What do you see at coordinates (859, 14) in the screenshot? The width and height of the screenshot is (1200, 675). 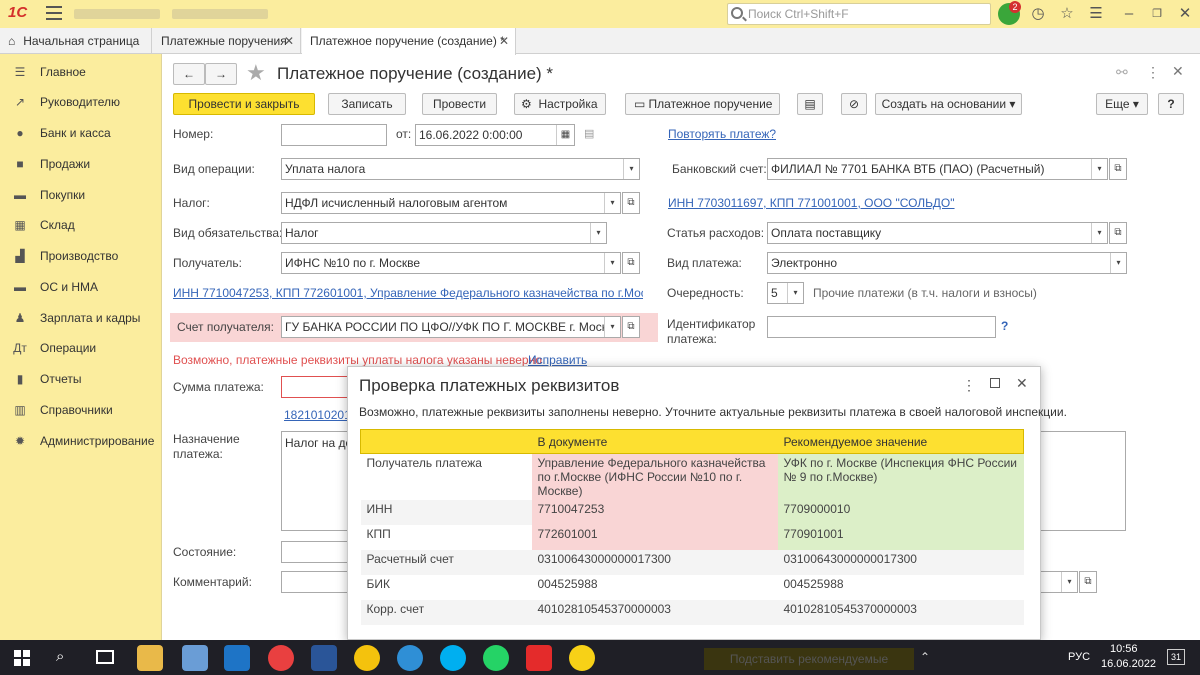 I see `search-input: Поиск Ctrl+Shift+F` at bounding box center [859, 14].